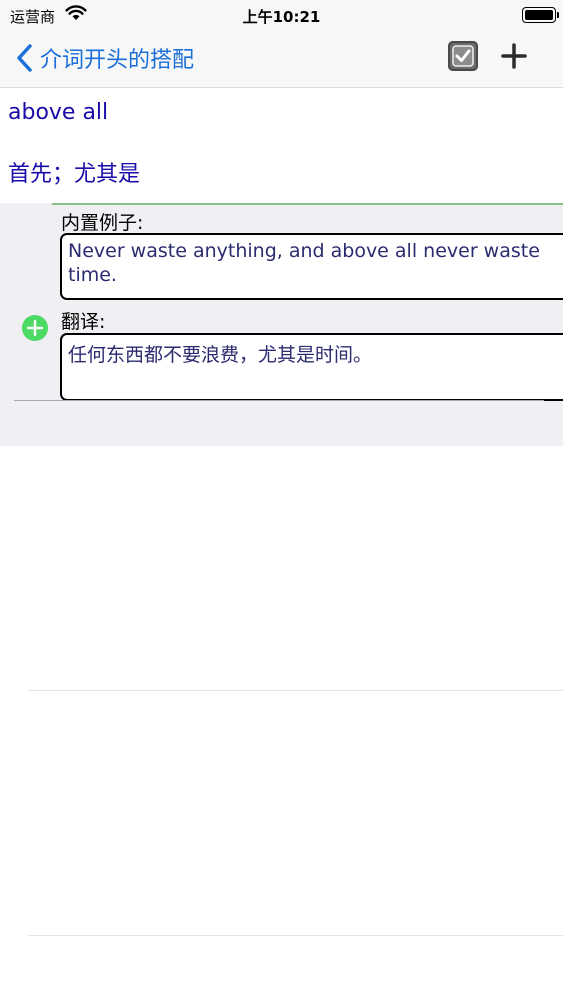 Image resolution: width=563 pixels, height=1000 pixels. I want to click on back-button: 介词开头的搭配, so click(104, 58).